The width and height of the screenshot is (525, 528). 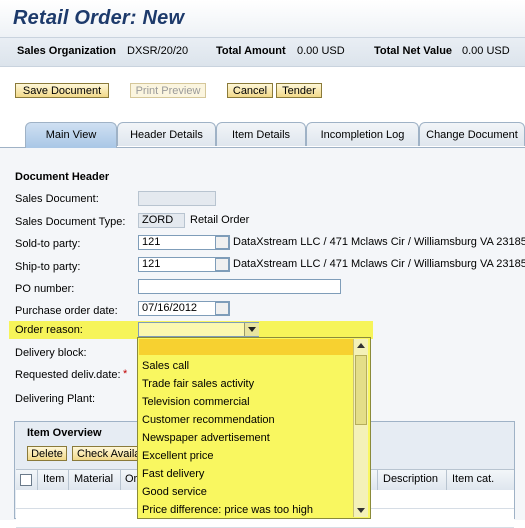 What do you see at coordinates (62, 177) in the screenshot?
I see `section-title-document-header: Document Header` at bounding box center [62, 177].